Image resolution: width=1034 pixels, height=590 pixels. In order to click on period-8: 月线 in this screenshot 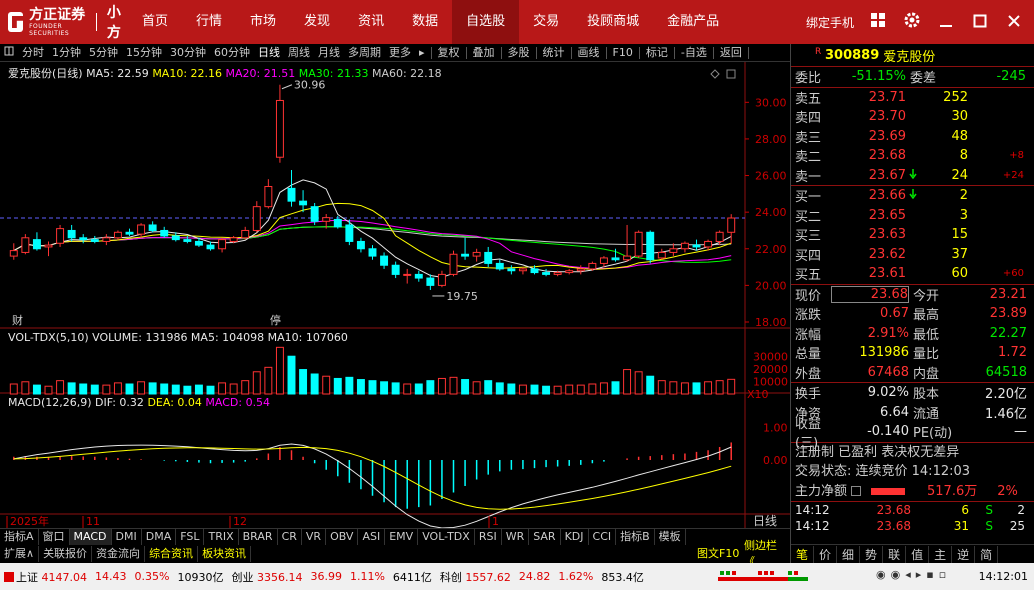, I will do `click(329, 53)`.